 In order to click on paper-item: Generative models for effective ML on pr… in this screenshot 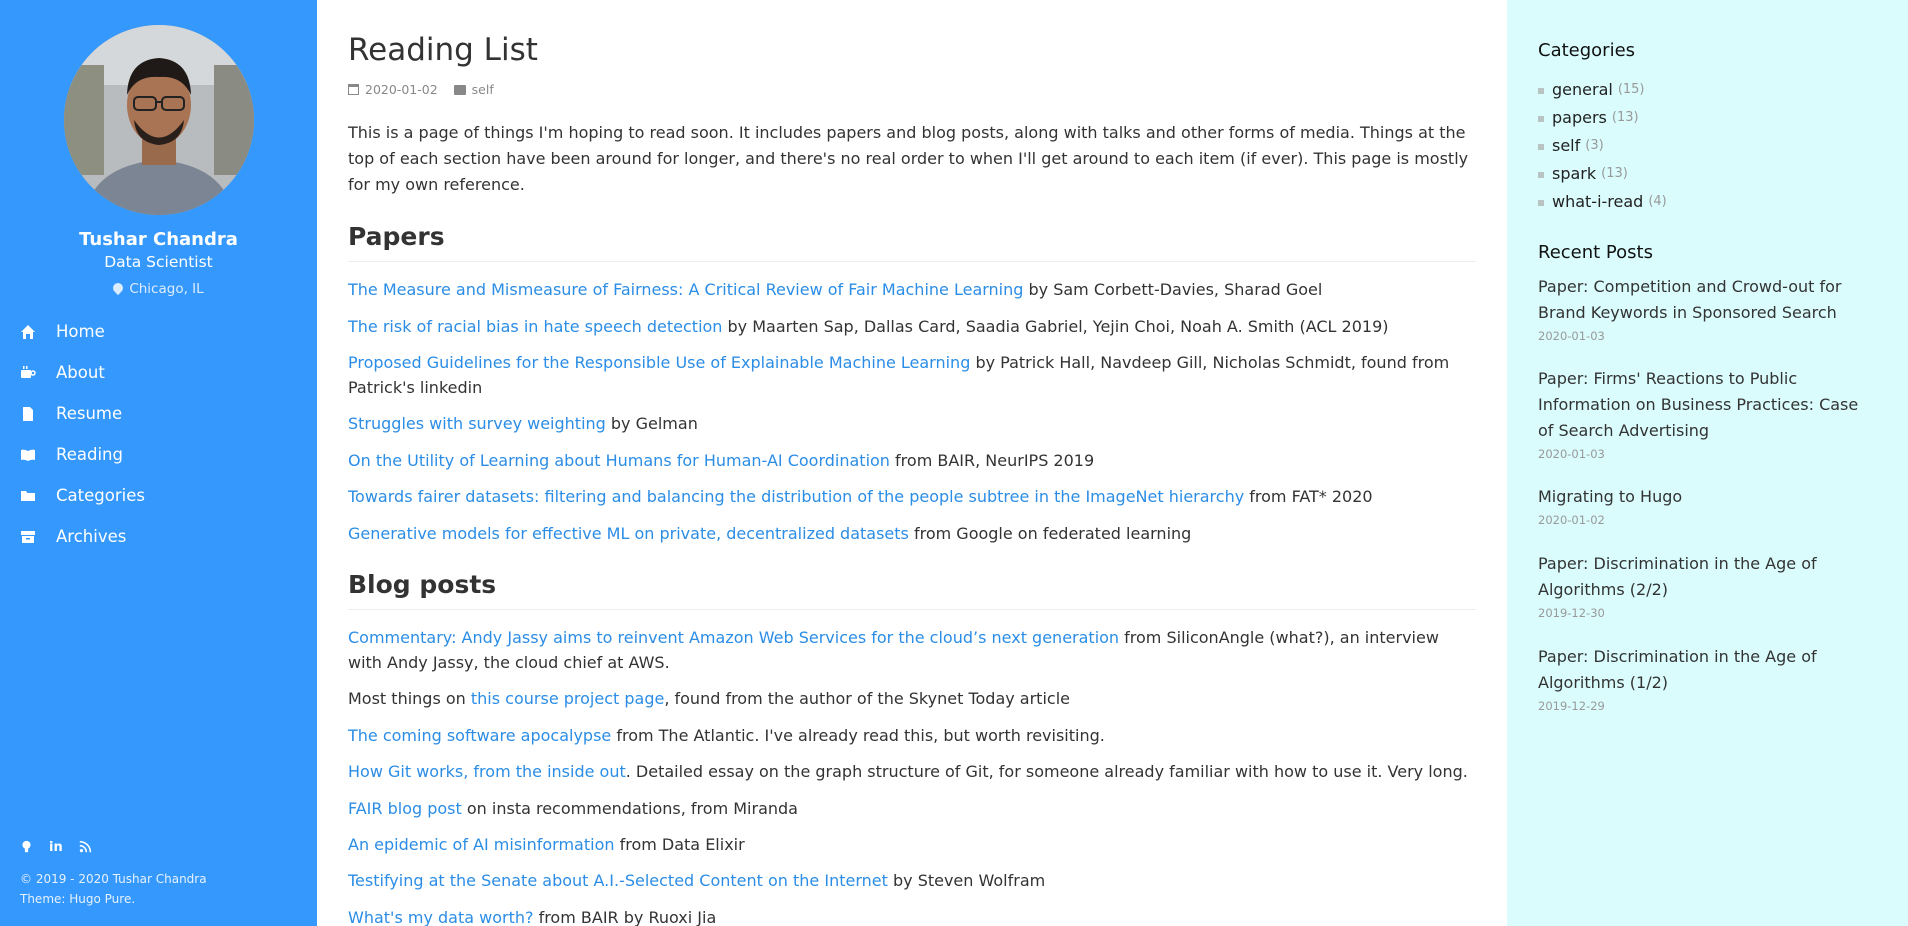, I will do `click(912, 533)`.